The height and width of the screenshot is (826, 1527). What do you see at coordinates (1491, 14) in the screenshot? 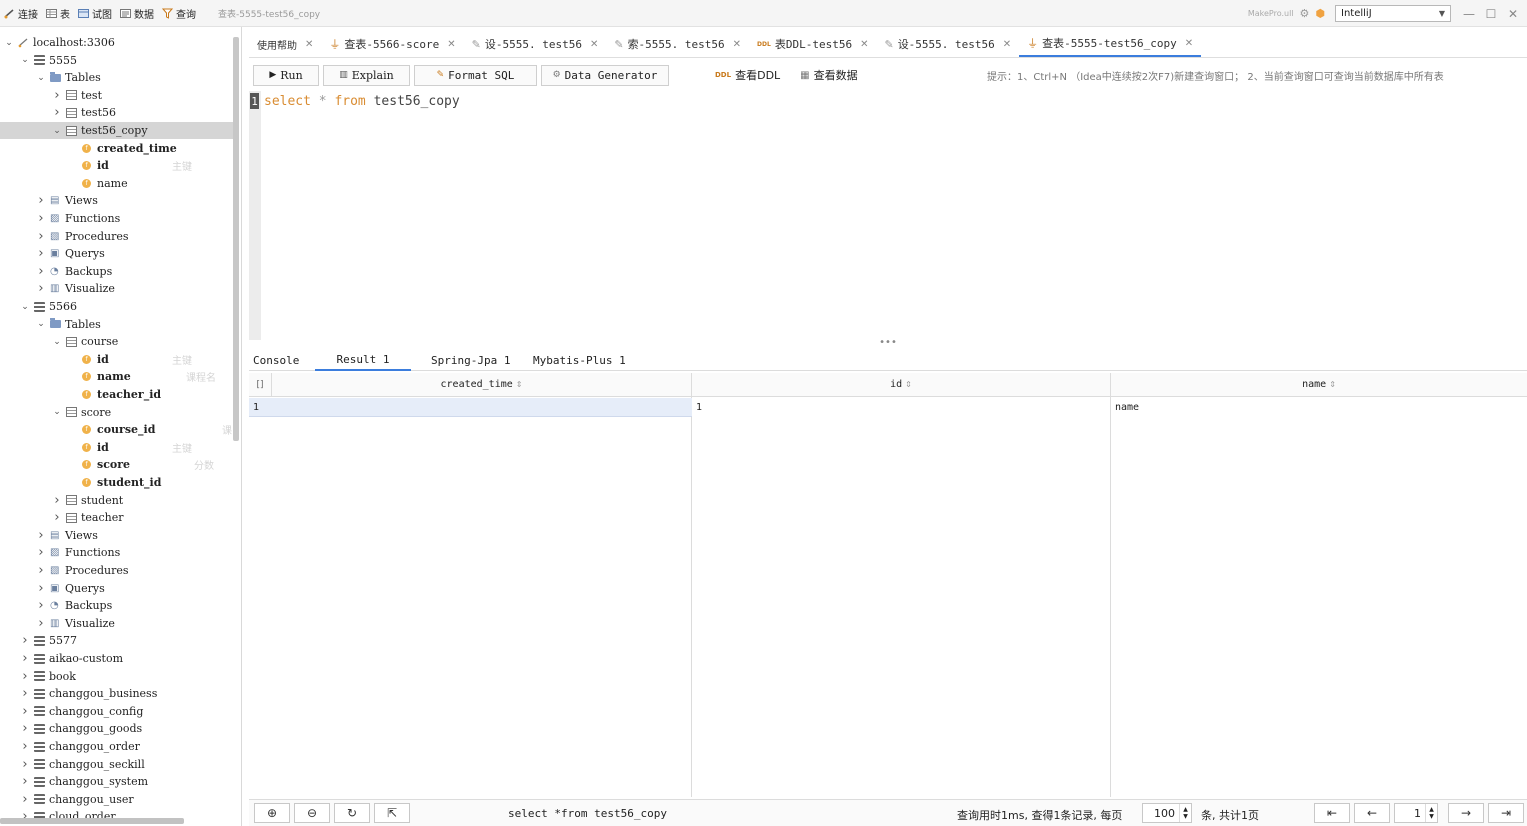
I see `maximize-icon: ☐` at bounding box center [1491, 14].